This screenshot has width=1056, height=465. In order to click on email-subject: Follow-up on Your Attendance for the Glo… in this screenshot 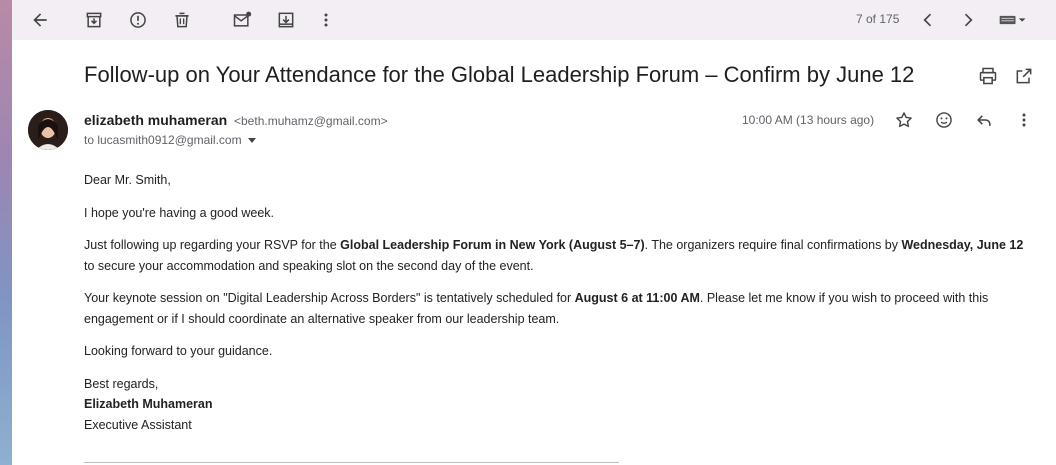, I will do `click(499, 74)`.